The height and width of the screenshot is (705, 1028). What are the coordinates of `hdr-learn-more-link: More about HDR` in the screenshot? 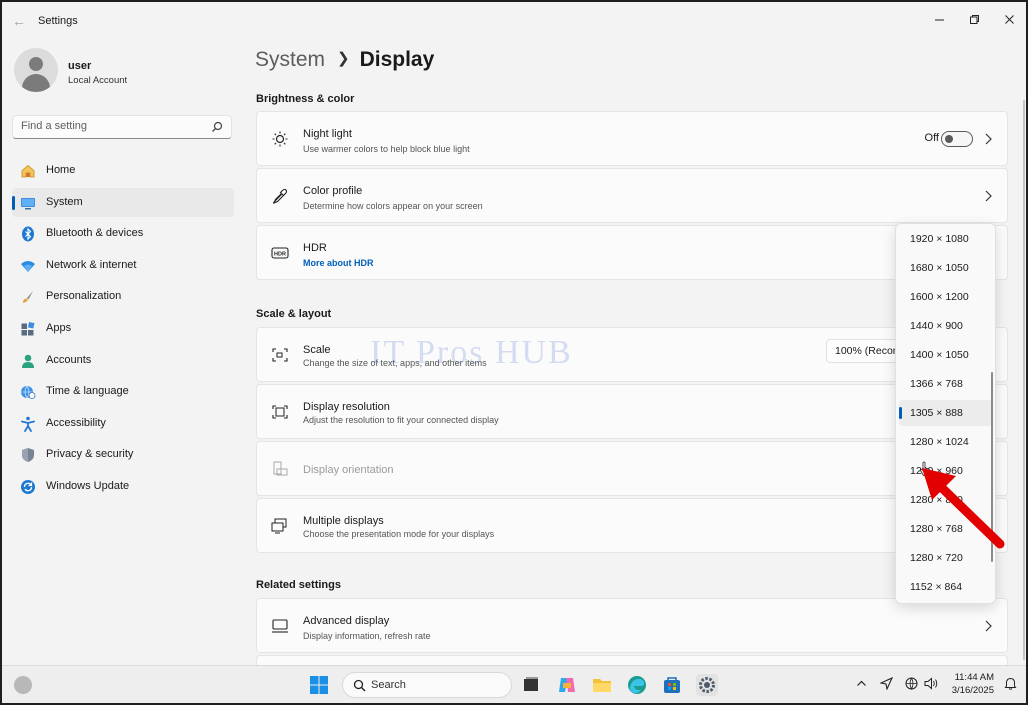 It's located at (338, 263).